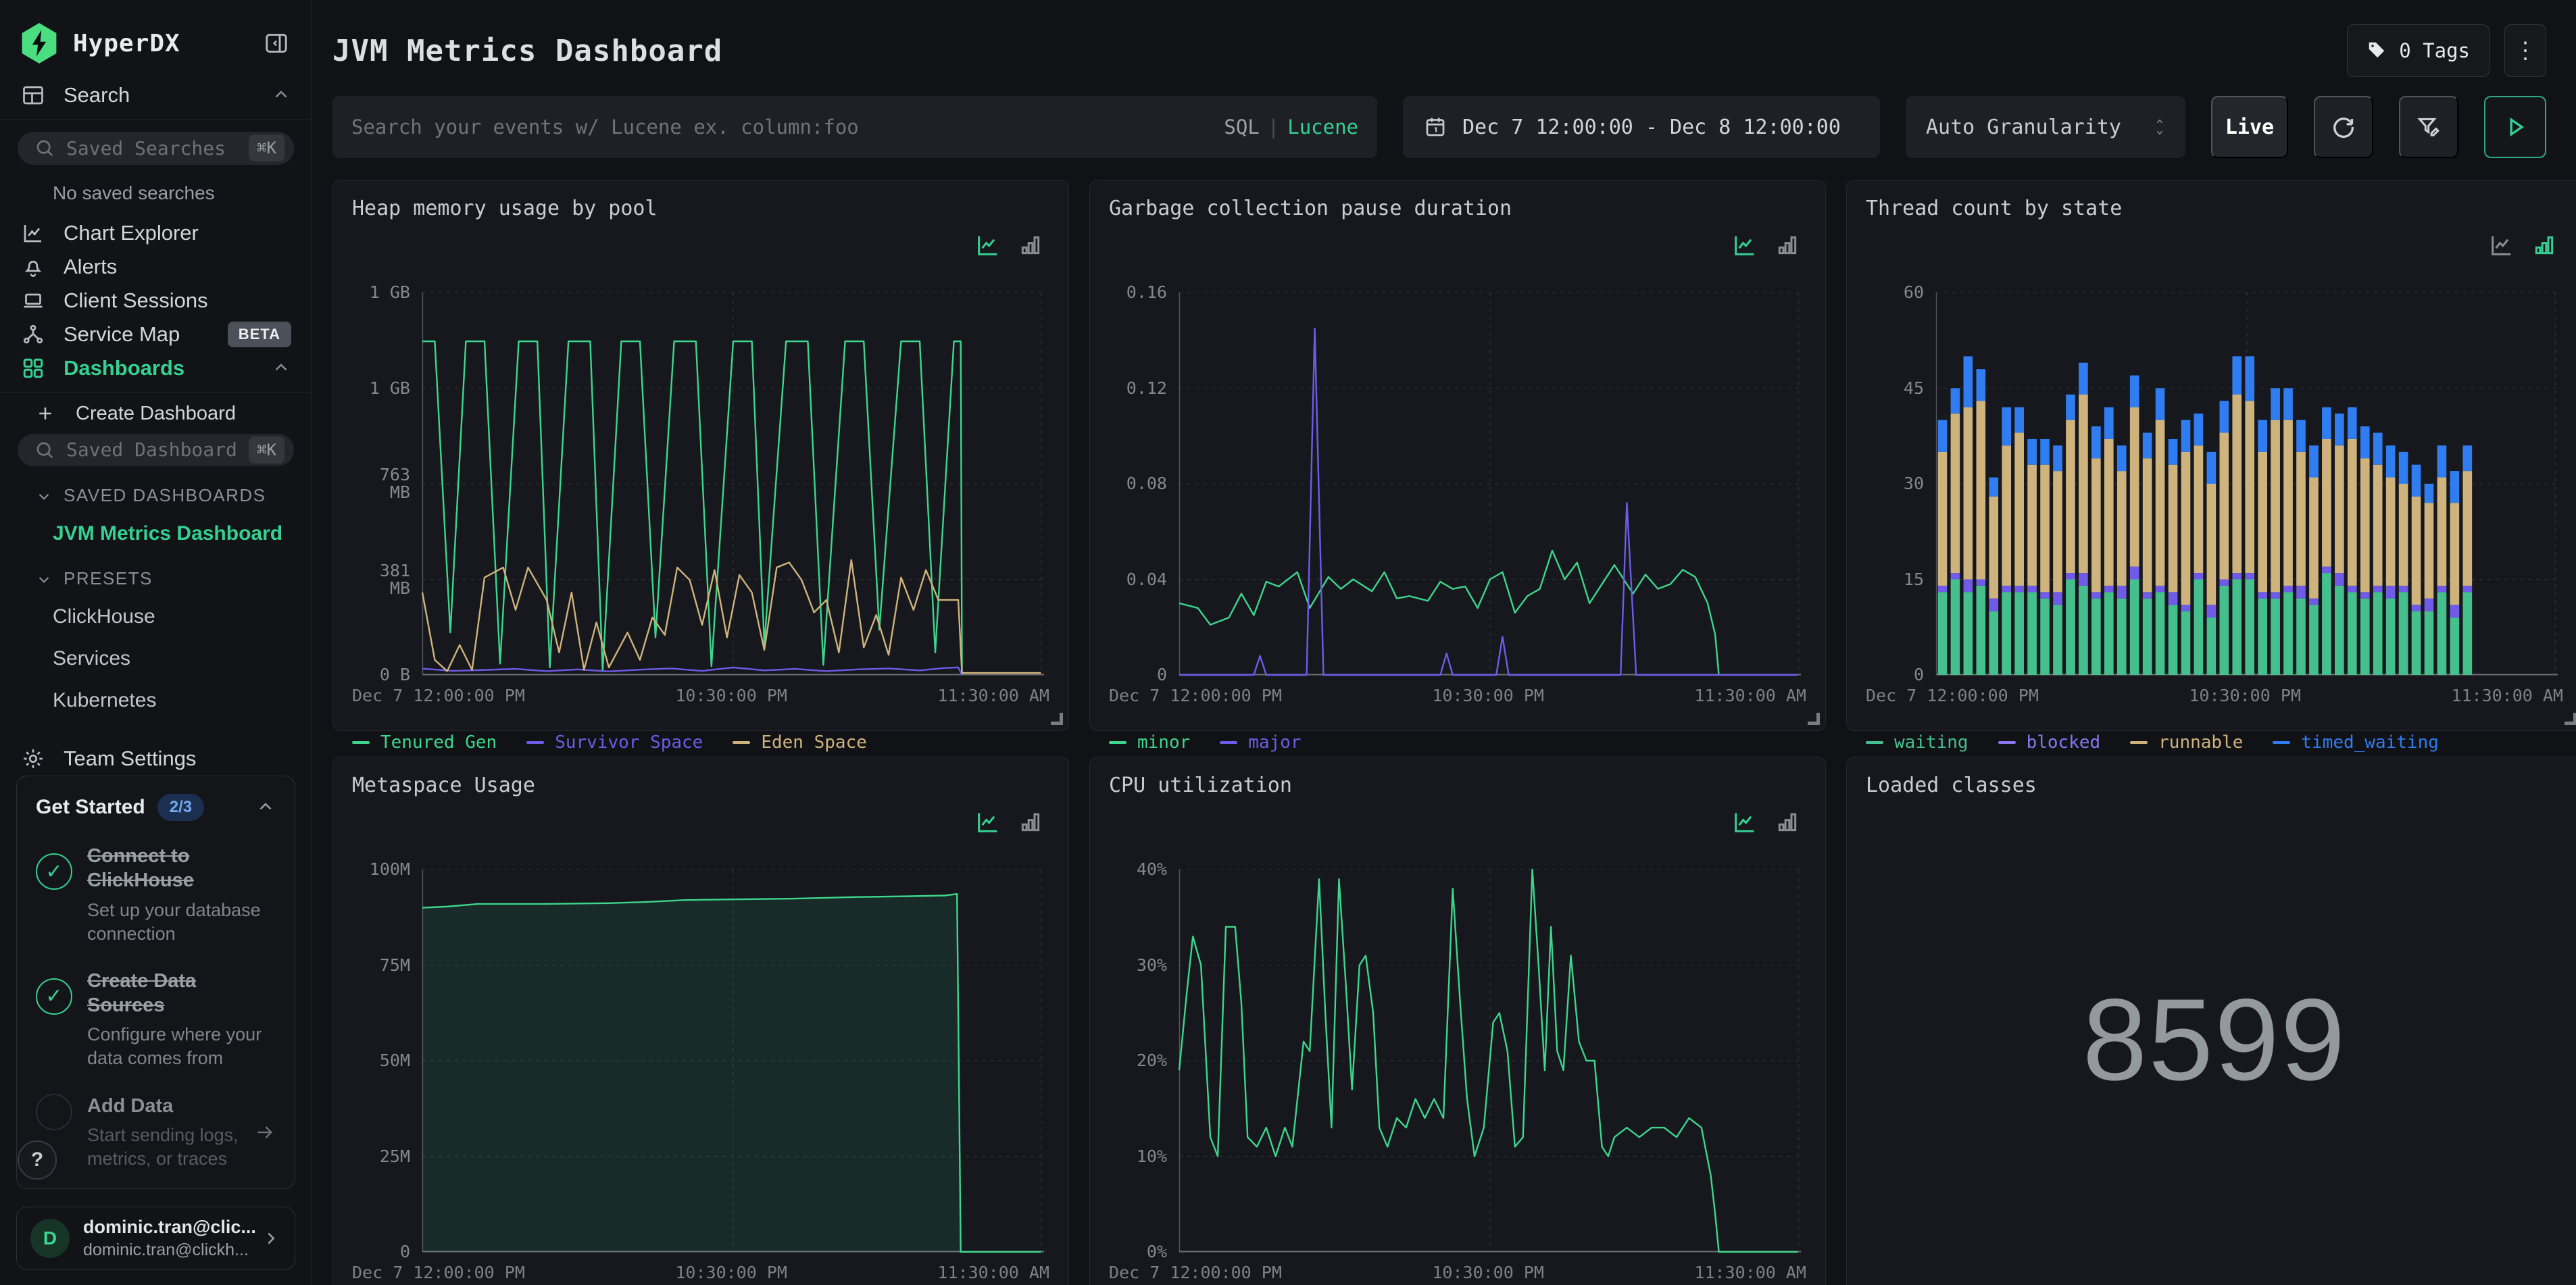  What do you see at coordinates (1150, 742) in the screenshot?
I see `legend-item: minor` at bounding box center [1150, 742].